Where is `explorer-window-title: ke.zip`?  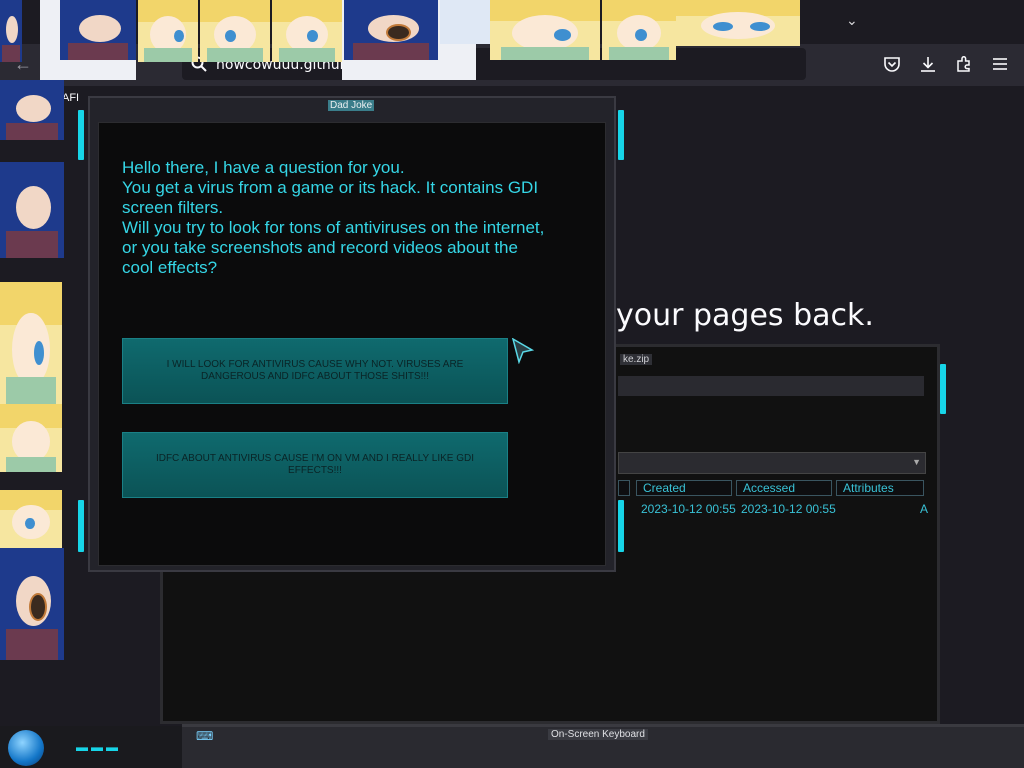 explorer-window-title: ke.zip is located at coordinates (636, 359).